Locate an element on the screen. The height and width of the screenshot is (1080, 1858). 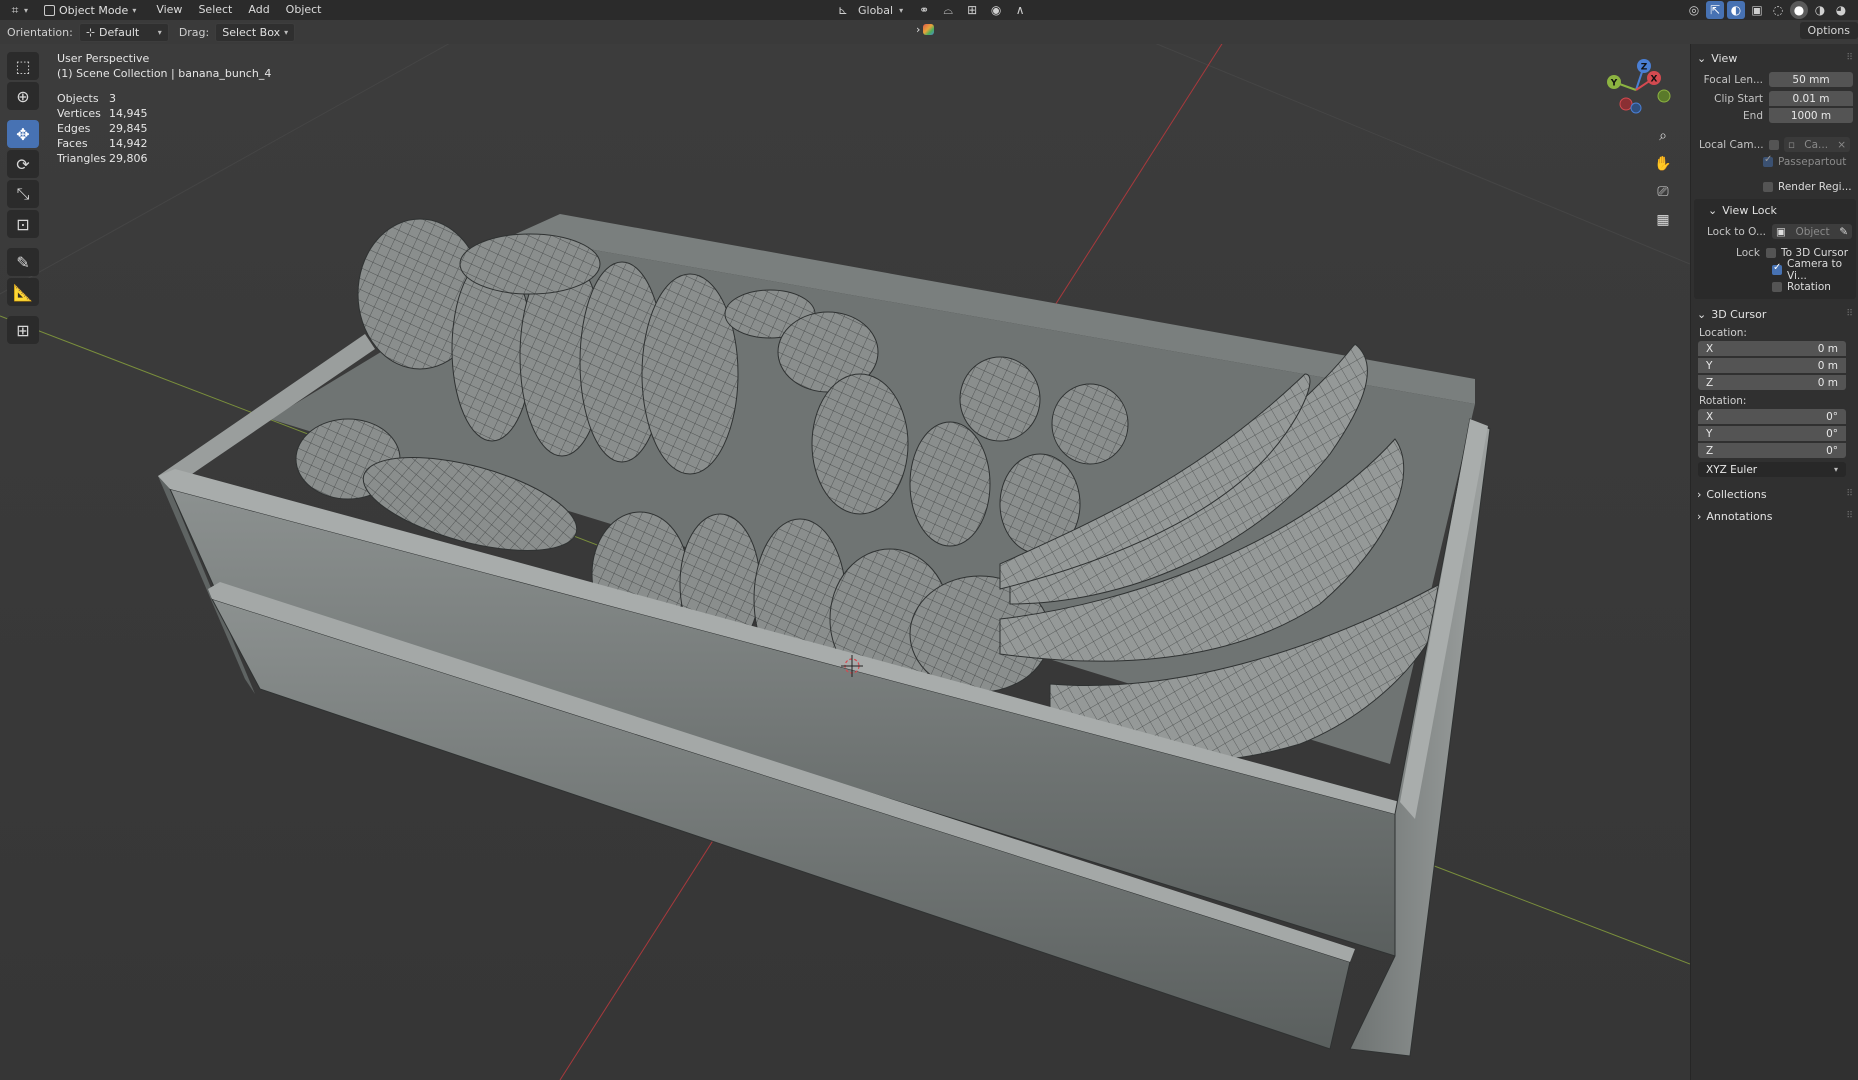
menu-select: Select is located at coordinates (215, 10).